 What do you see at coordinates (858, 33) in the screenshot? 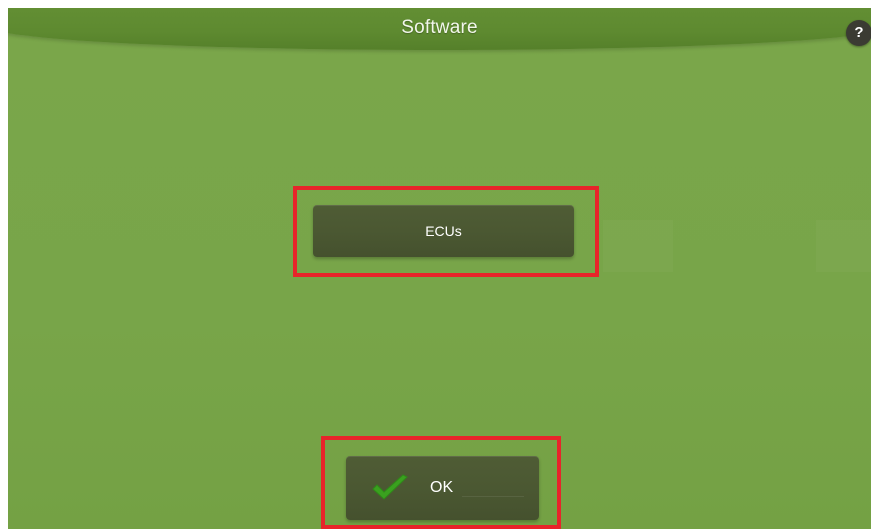
I see `help-button: ?` at bounding box center [858, 33].